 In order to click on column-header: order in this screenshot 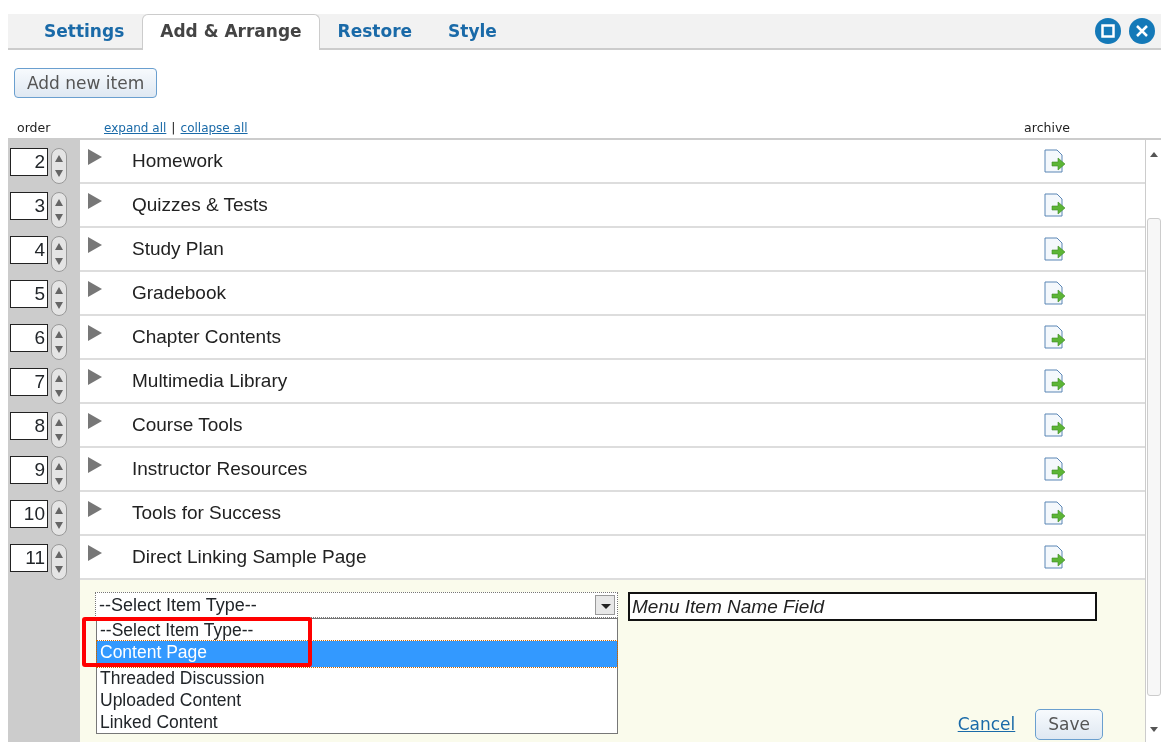, I will do `click(34, 127)`.